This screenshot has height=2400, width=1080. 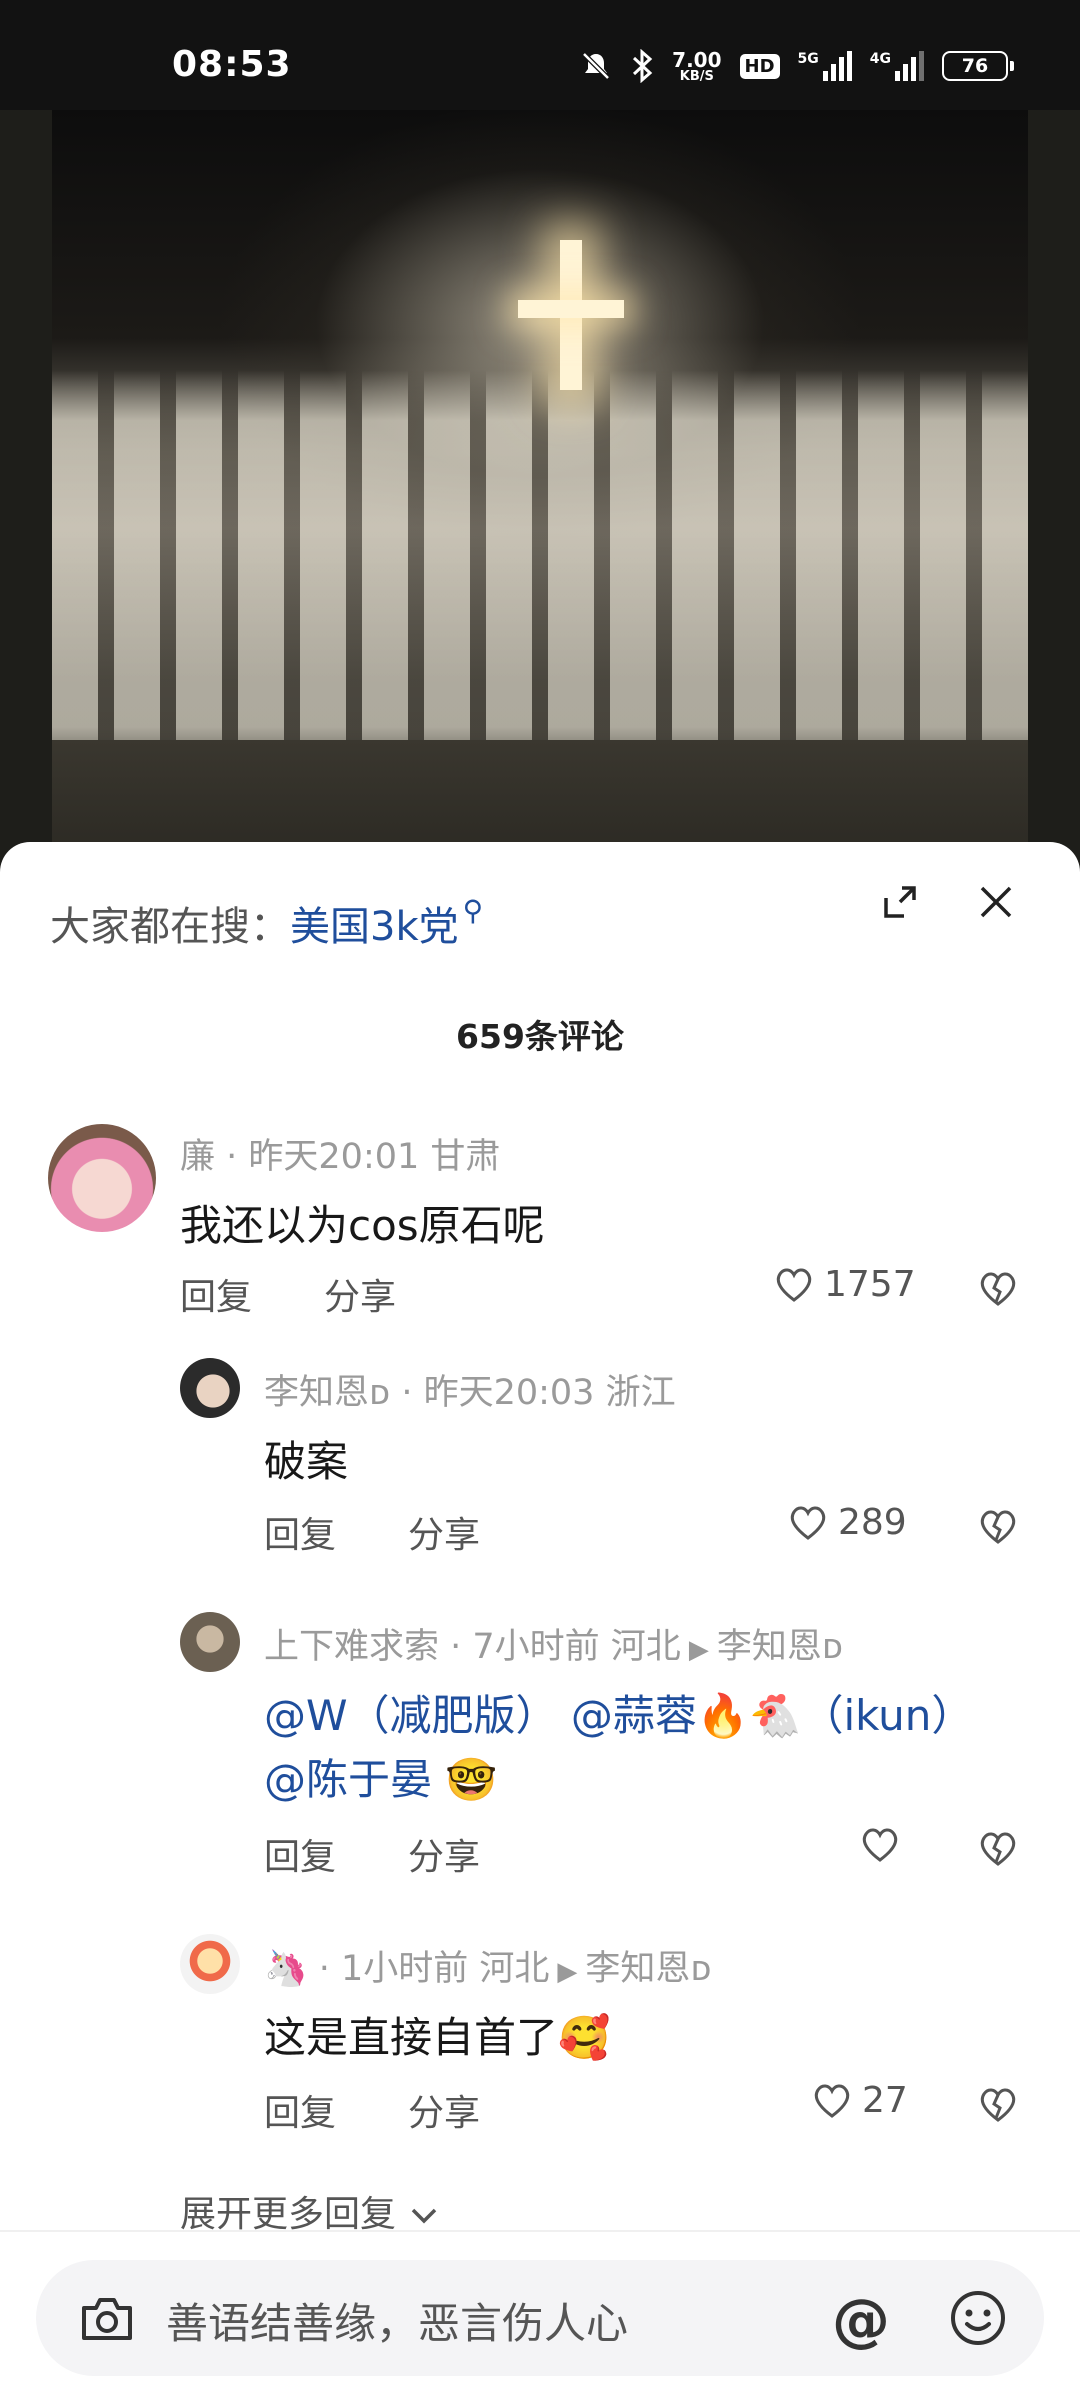 What do you see at coordinates (473, 910) in the screenshot?
I see `search-icon: ⚲` at bounding box center [473, 910].